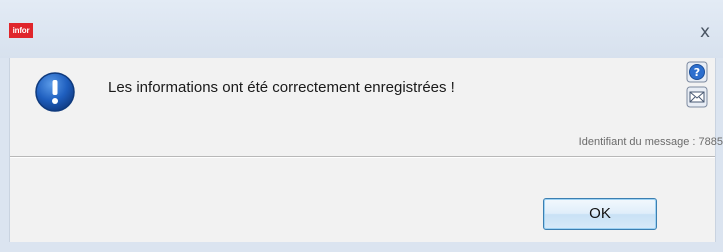 Image resolution: width=723 pixels, height=252 pixels. Describe the element at coordinates (697, 97) in the screenshot. I see `mail-icon` at that location.